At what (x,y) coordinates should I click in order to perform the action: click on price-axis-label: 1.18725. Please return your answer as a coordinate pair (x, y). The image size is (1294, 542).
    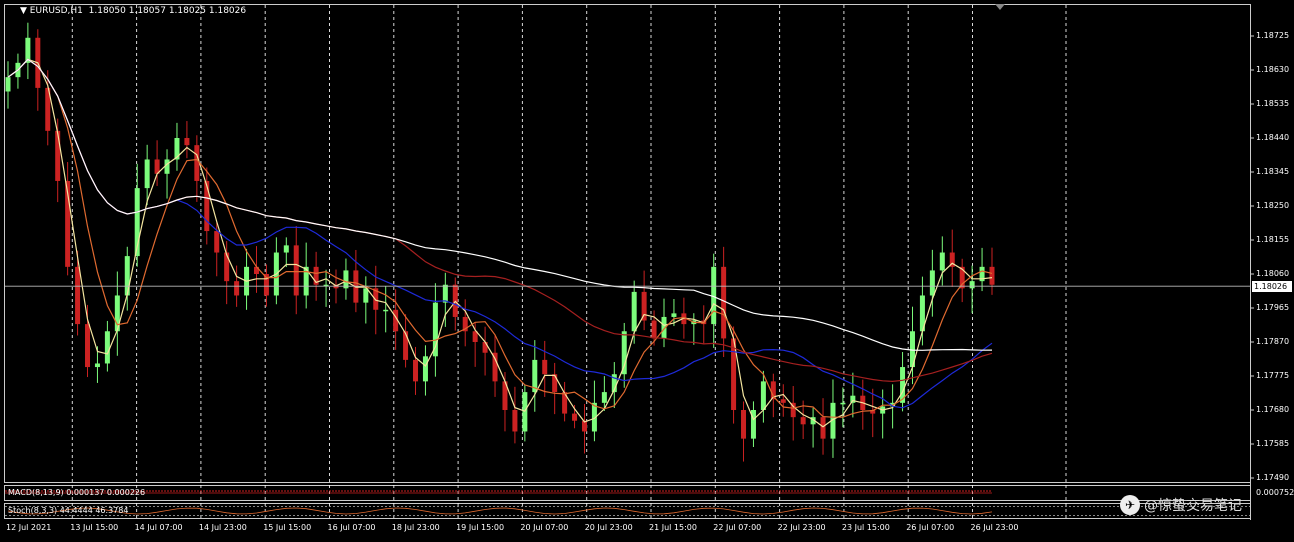
    Looking at the image, I should click on (1273, 35).